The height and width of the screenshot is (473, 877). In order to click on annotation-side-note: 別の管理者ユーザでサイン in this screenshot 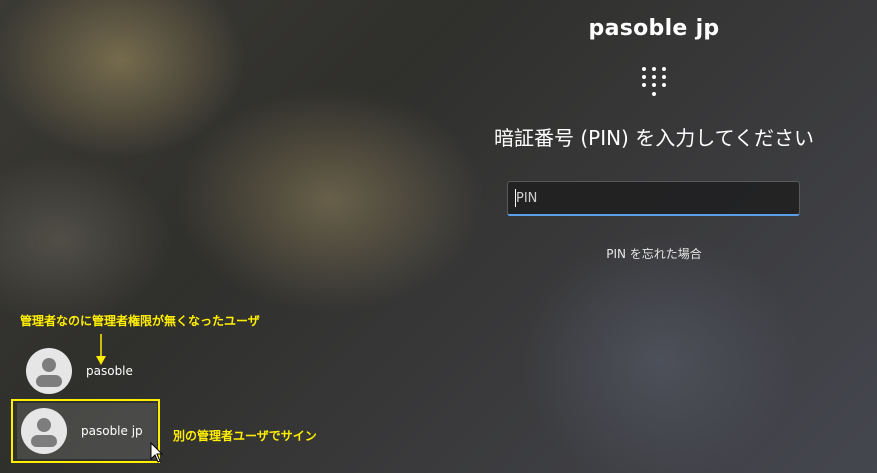, I will do `click(245, 436)`.